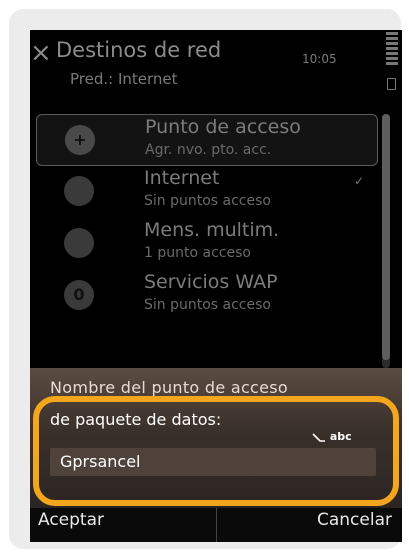 This screenshot has width=409, height=556. I want to click on list-item-name: Servicios WAP, so click(211, 282).